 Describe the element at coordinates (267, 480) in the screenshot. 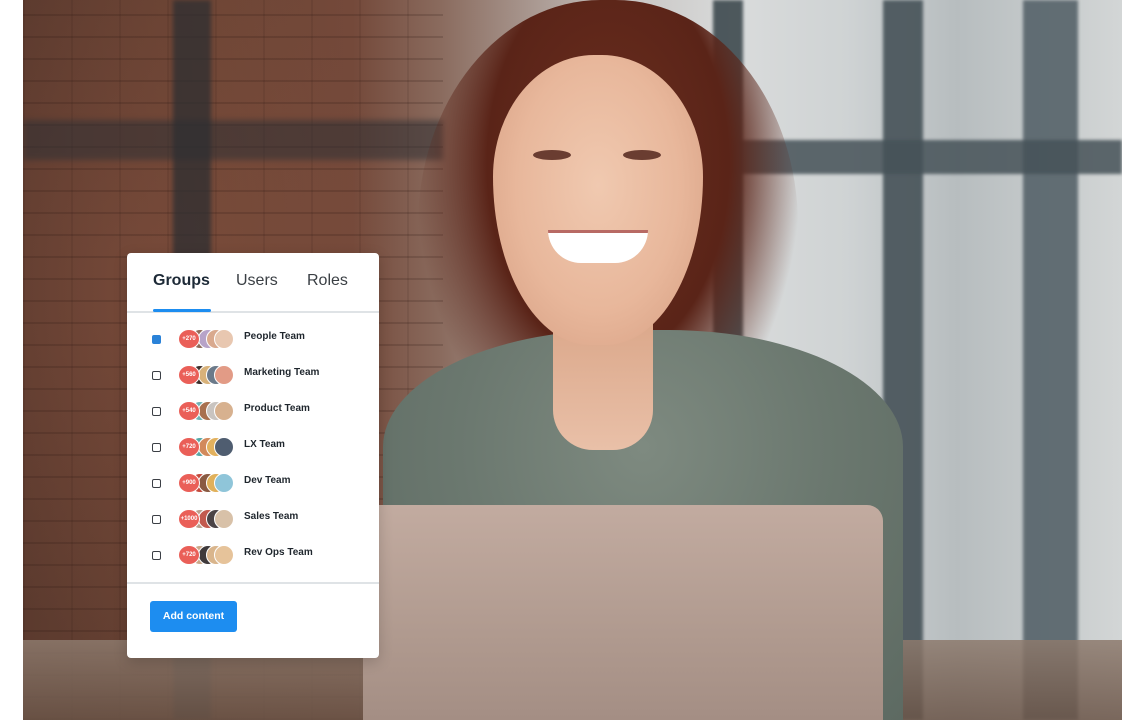

I see `group-name: Dev Team` at that location.